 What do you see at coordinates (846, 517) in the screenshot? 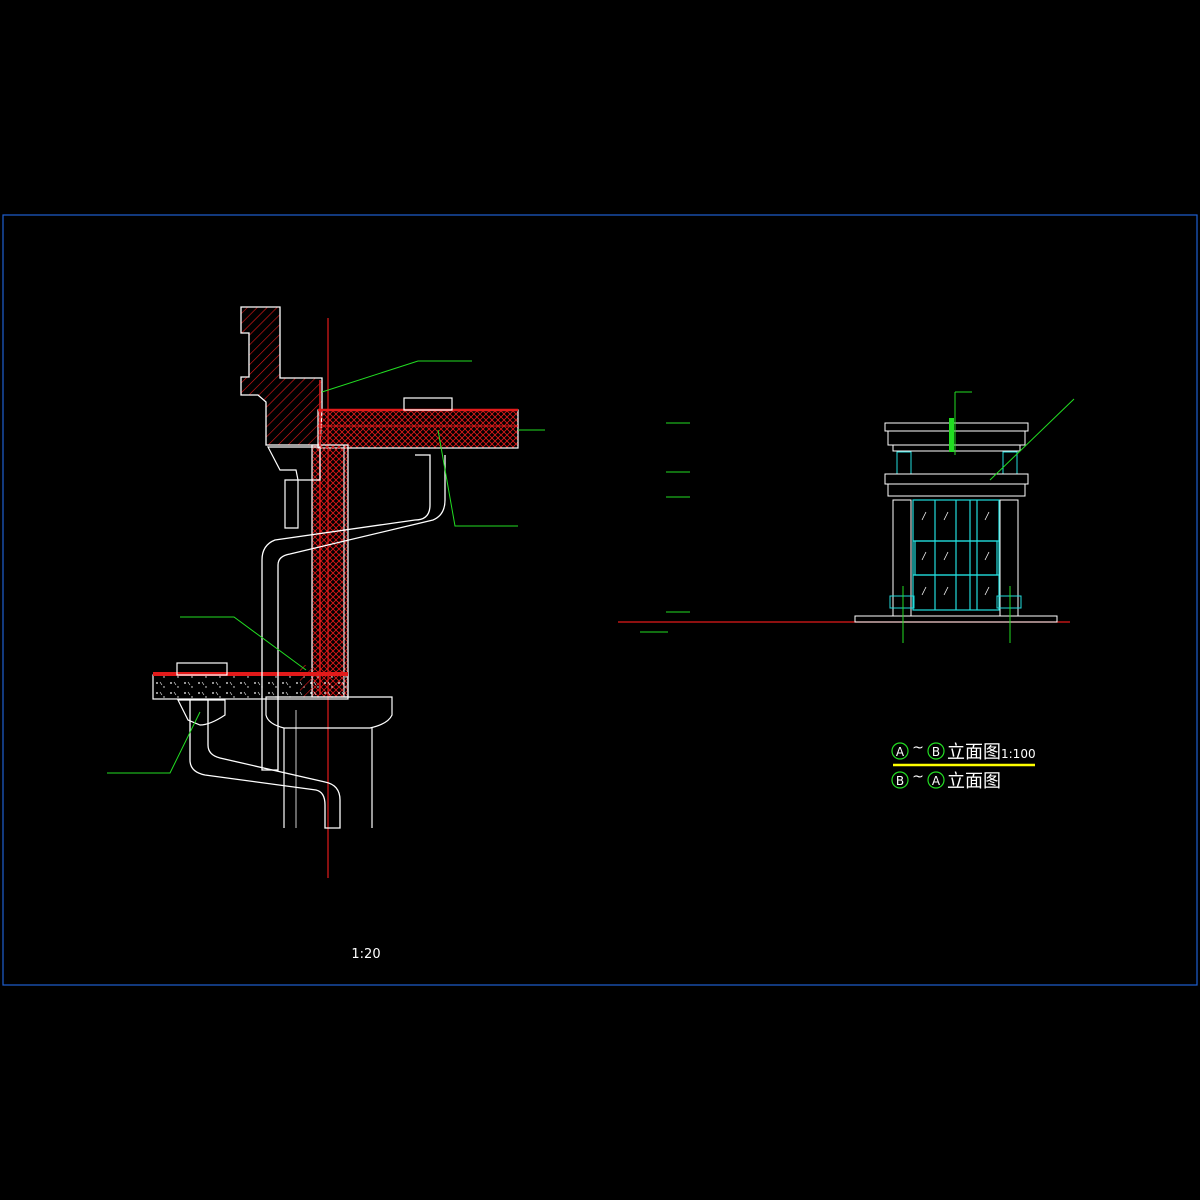
I see `pavilion-elevation` at bounding box center [846, 517].